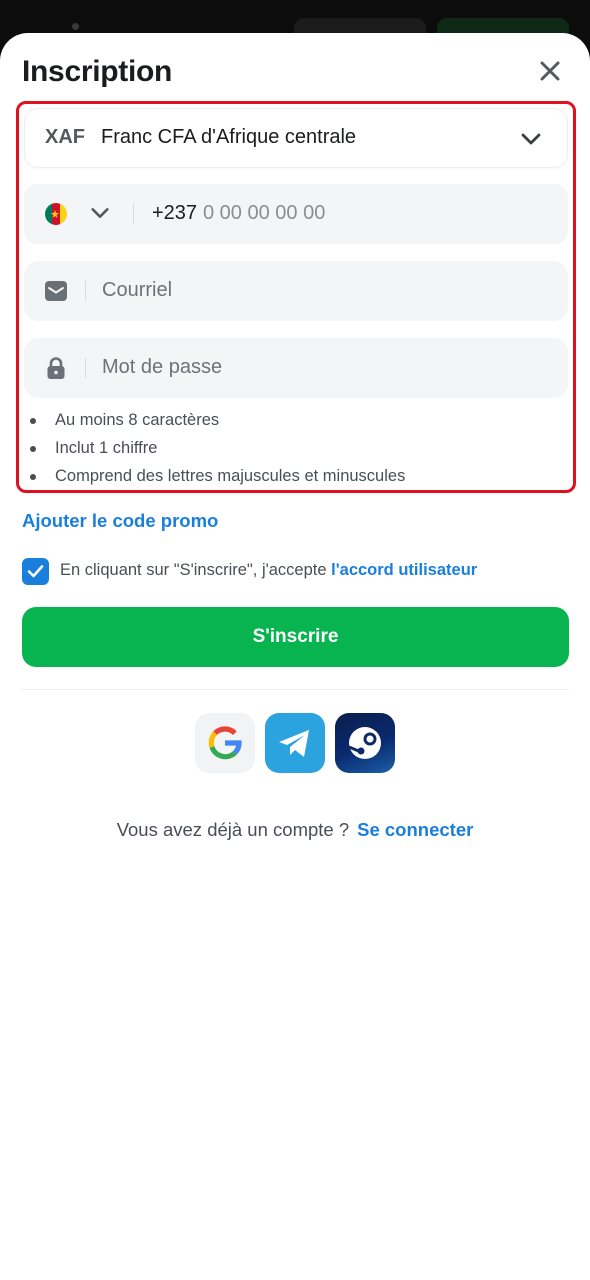  I want to click on lock-icon, so click(56, 368).